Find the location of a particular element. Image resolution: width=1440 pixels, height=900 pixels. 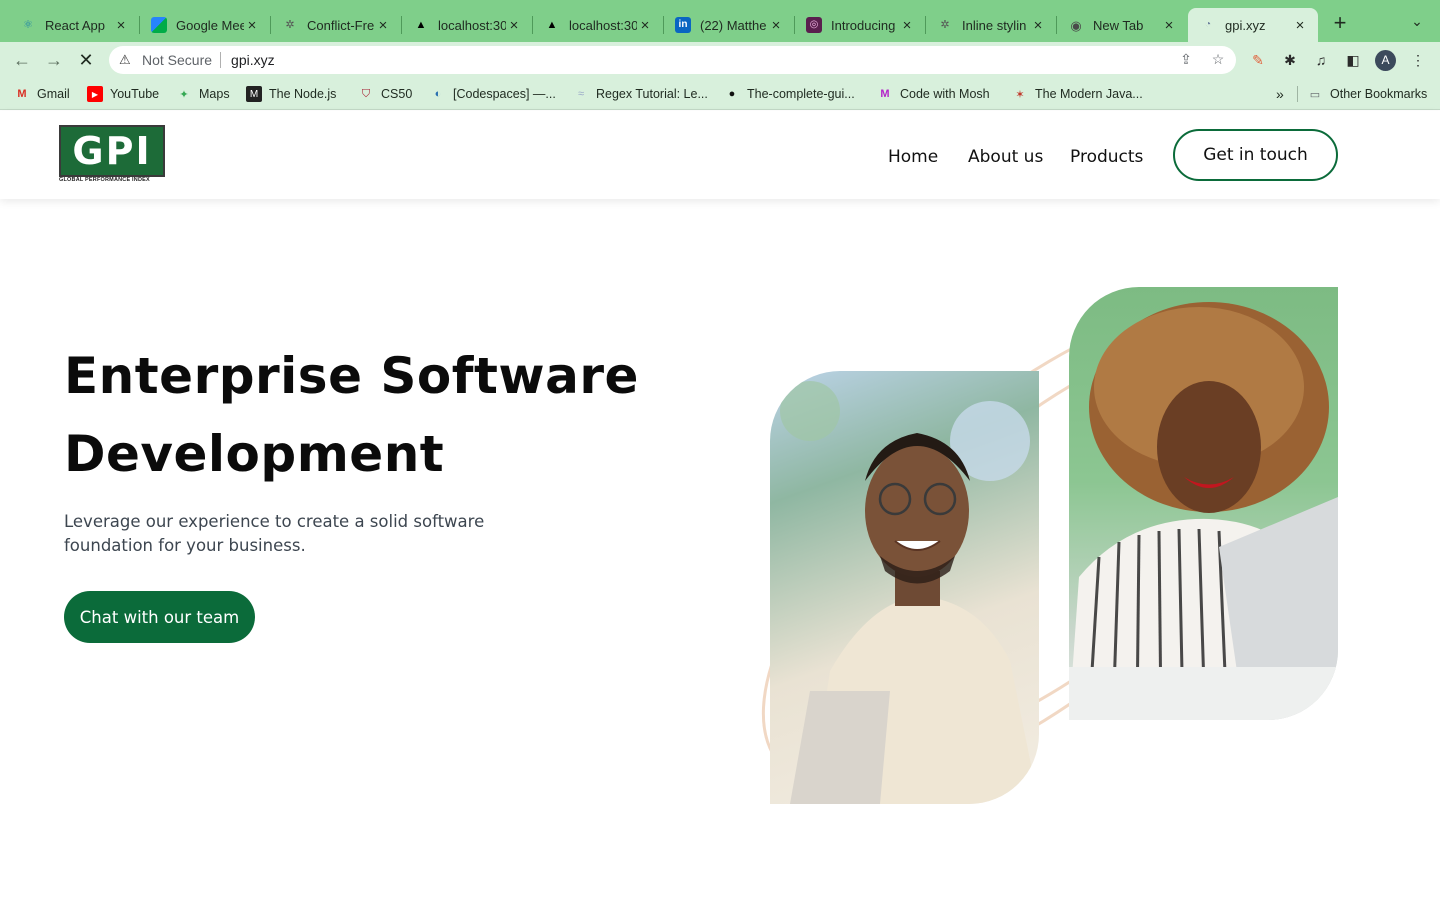

openai-icon: ✲ is located at coordinates (945, 24).